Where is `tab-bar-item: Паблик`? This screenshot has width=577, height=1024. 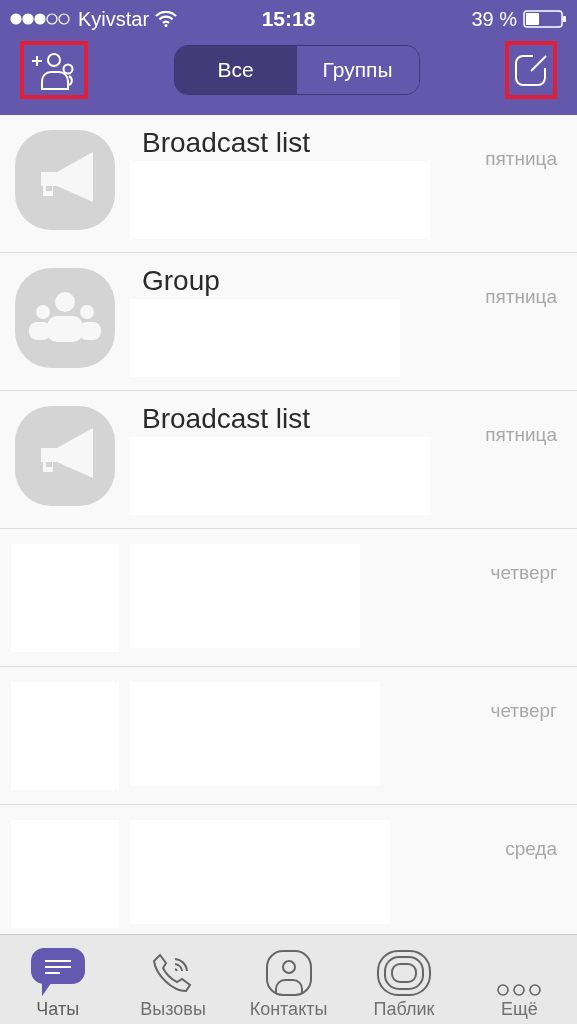
tab-bar-item: Паблик is located at coordinates (404, 979).